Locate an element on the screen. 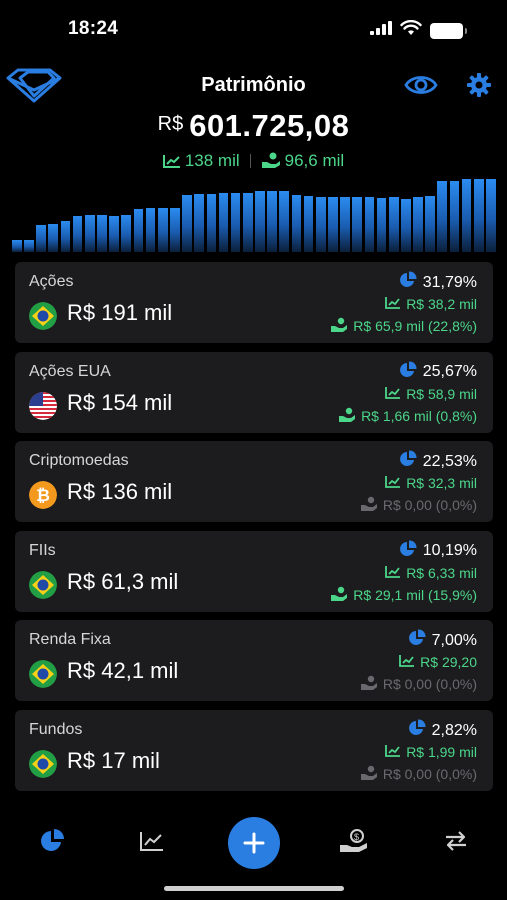 This screenshot has height=900, width=507. dividend-summary-value: 96,6 mil is located at coordinates (314, 160).